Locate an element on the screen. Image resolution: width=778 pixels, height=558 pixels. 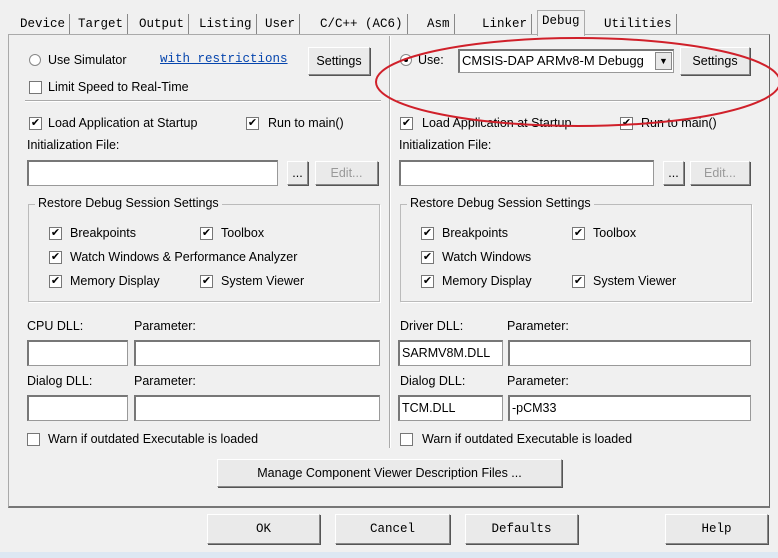
limit-speed-checkbox is located at coordinates (35, 87).